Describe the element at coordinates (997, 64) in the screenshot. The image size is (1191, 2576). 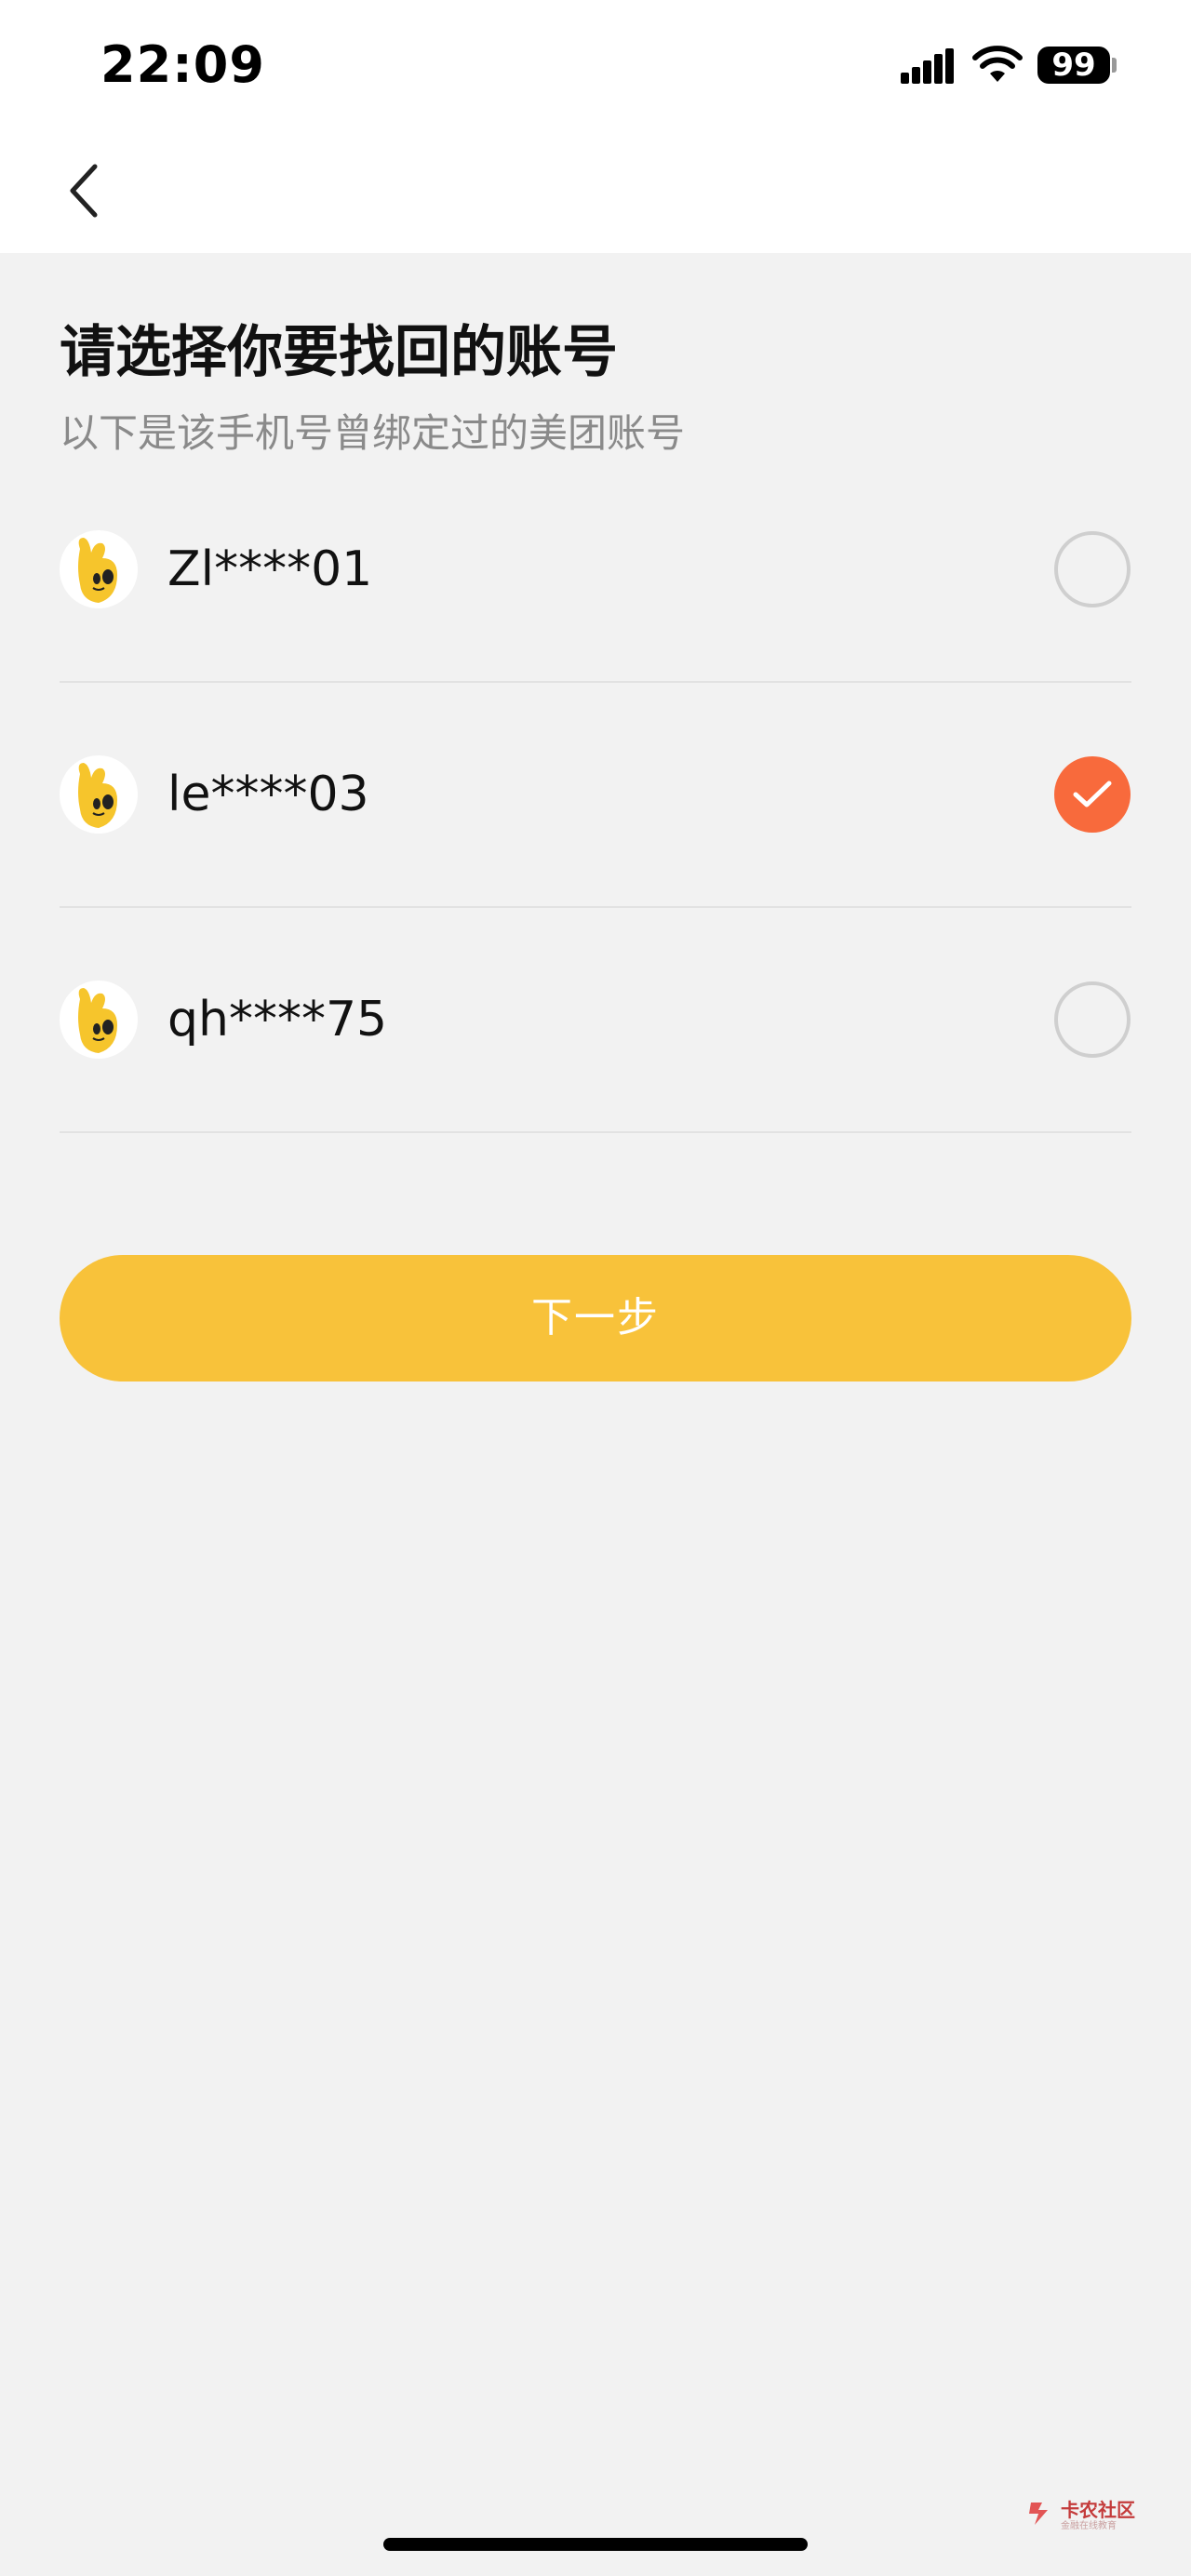
I see `wifi-icon` at that location.